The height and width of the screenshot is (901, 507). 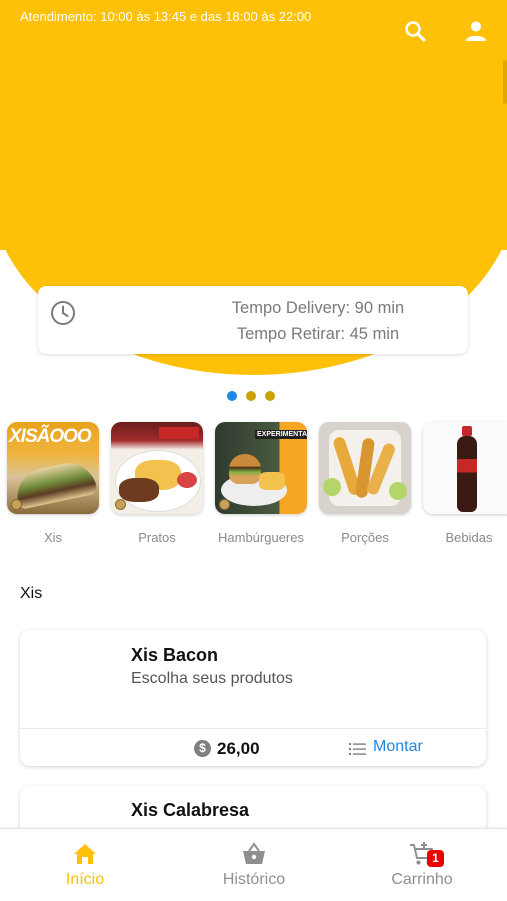 I want to click on basket-icon, so click(x=254, y=854).